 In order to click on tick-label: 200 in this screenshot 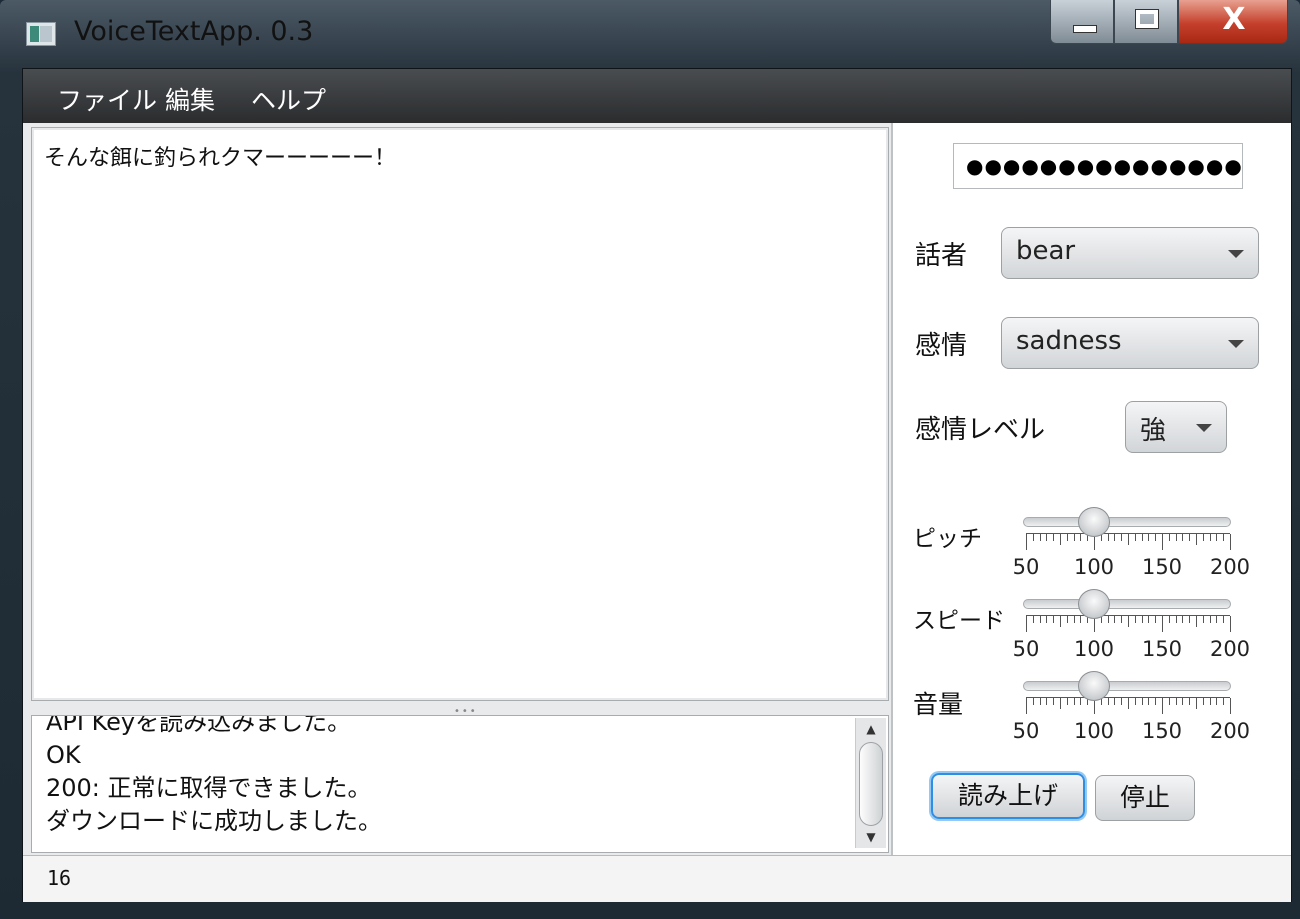, I will do `click(1230, 649)`.